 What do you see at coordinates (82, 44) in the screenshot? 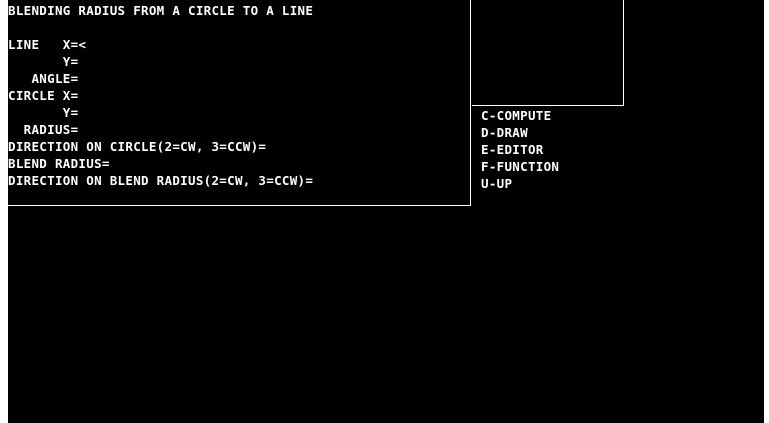
I see `input-cursor: <` at bounding box center [82, 44].